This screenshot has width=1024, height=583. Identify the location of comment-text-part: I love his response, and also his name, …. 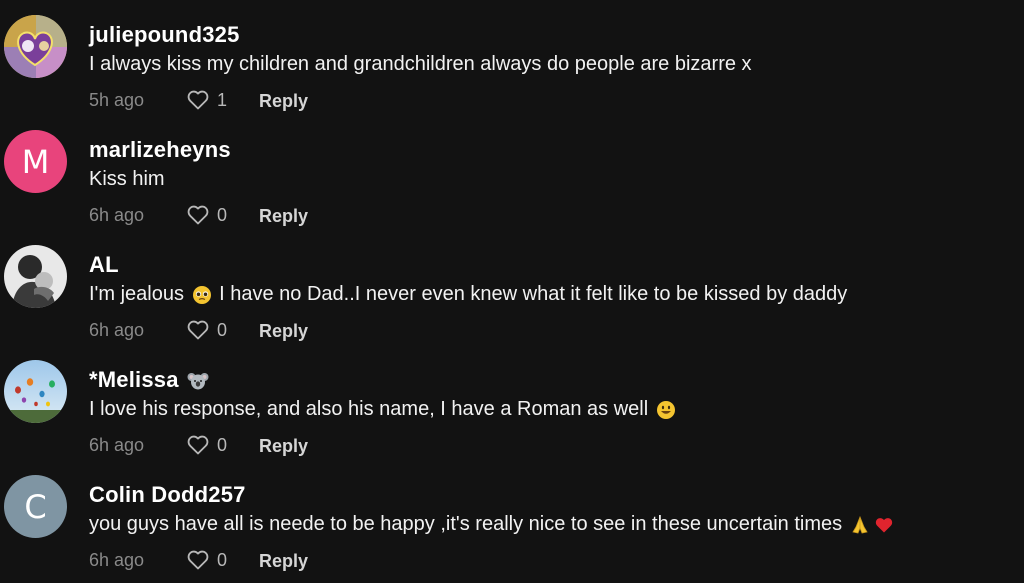
(369, 409).